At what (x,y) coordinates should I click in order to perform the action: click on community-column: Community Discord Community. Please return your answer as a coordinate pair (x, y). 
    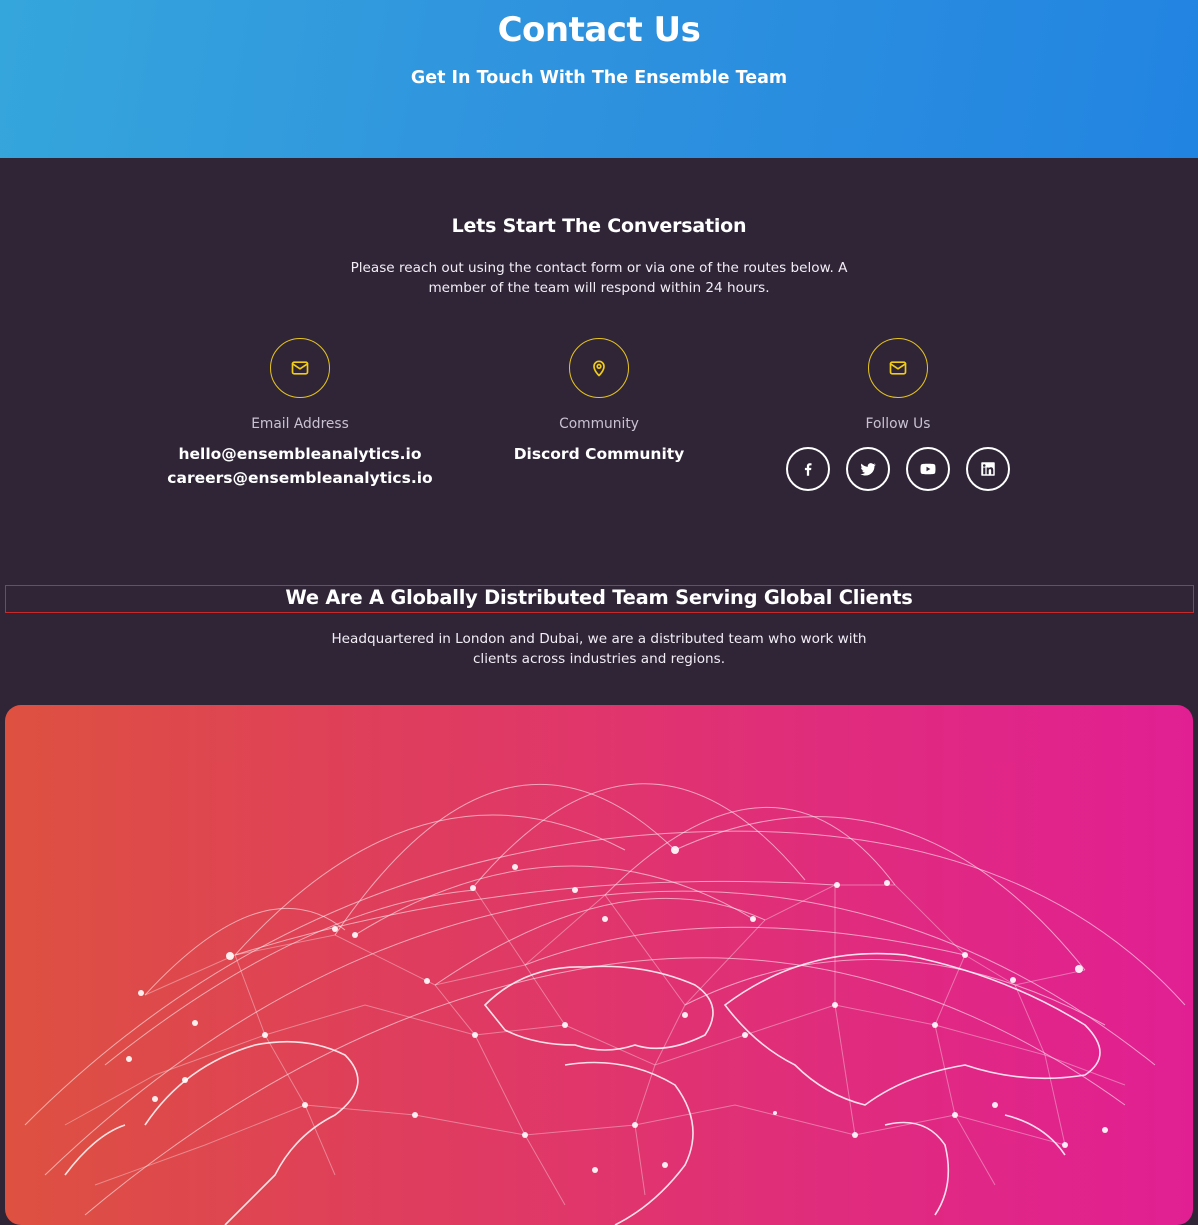
    Looking at the image, I should click on (599, 402).